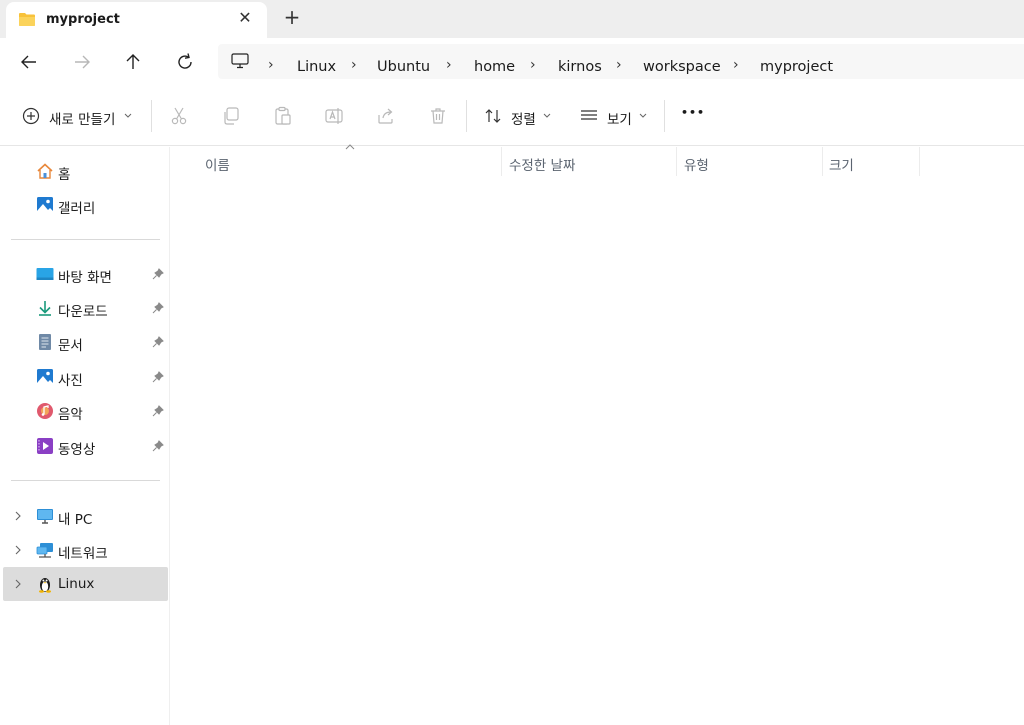 This screenshot has height=725, width=1024. Describe the element at coordinates (82, 62) in the screenshot. I see `forward-arrow-icon` at that location.